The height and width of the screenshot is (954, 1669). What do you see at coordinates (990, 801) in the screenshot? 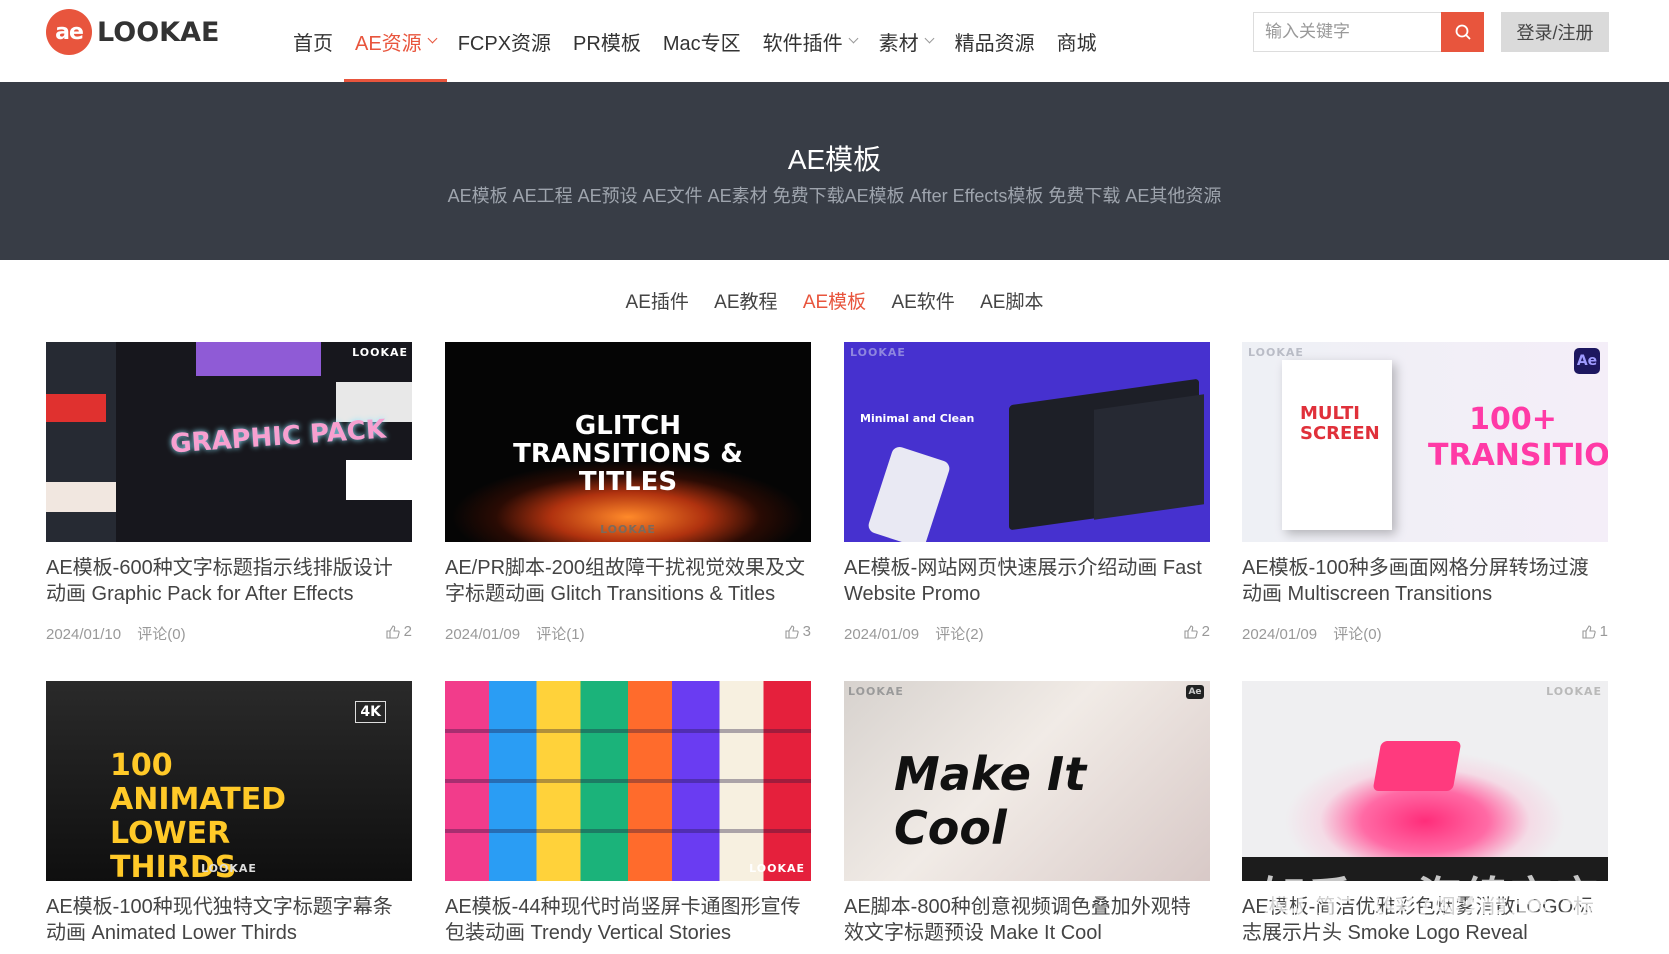
I see `thumbnail-text: Make It Cool` at bounding box center [990, 801].